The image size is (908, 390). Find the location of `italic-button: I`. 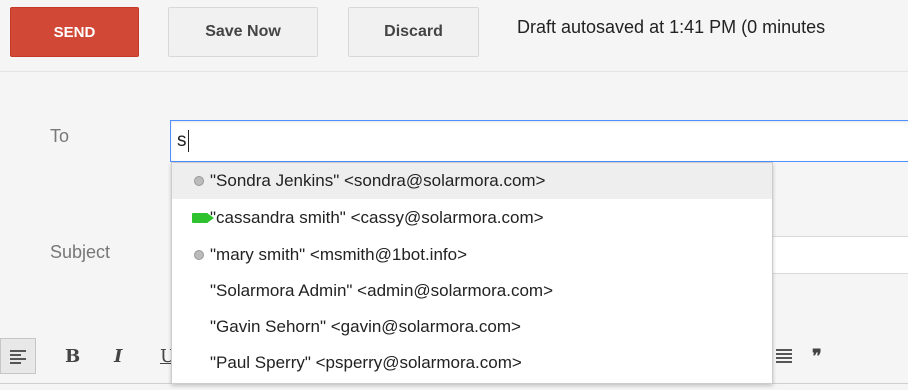

italic-button: I is located at coordinates (118, 356).